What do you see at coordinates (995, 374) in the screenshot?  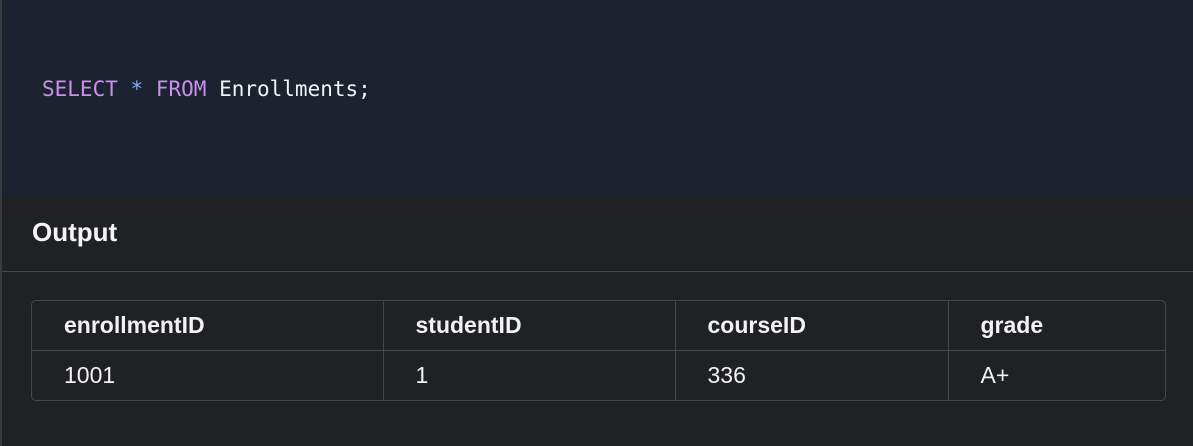 I see `table-cell: A+` at bounding box center [995, 374].